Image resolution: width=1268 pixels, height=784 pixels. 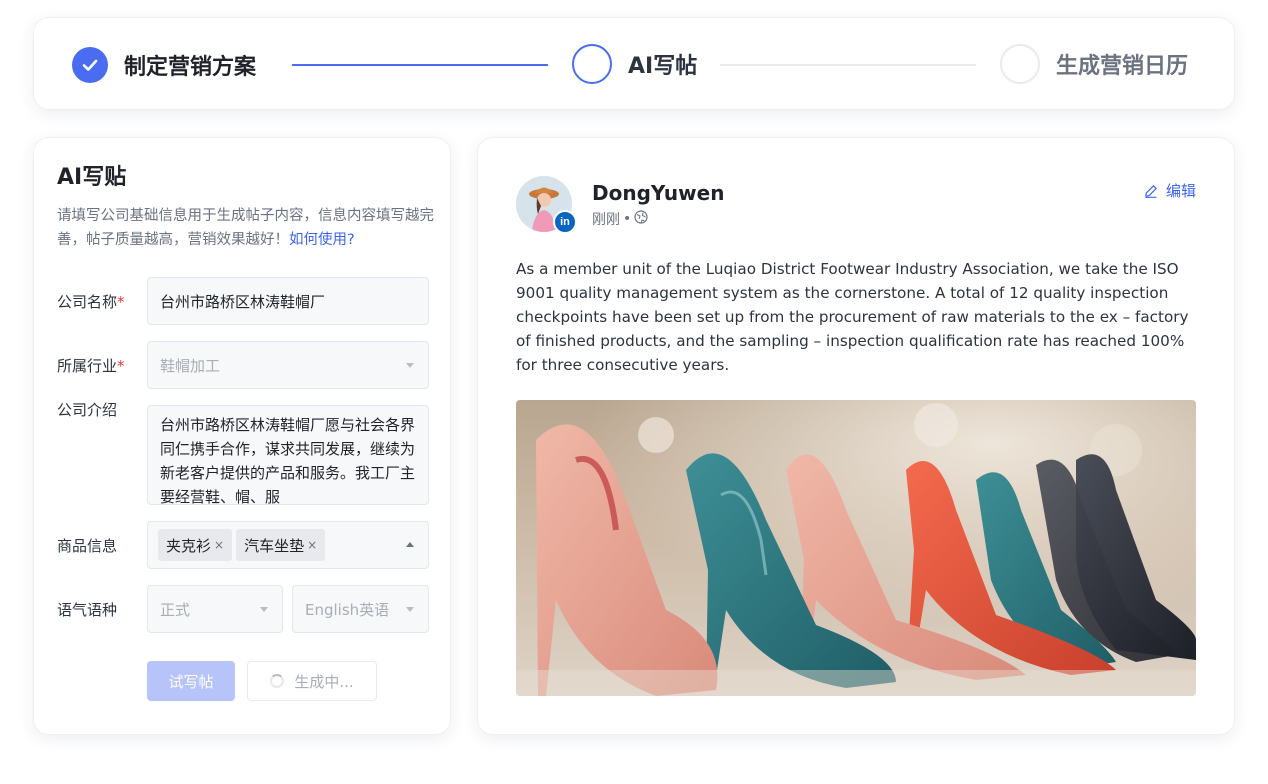 What do you see at coordinates (592, 64) in the screenshot?
I see `step-2-circle-icon` at bounding box center [592, 64].